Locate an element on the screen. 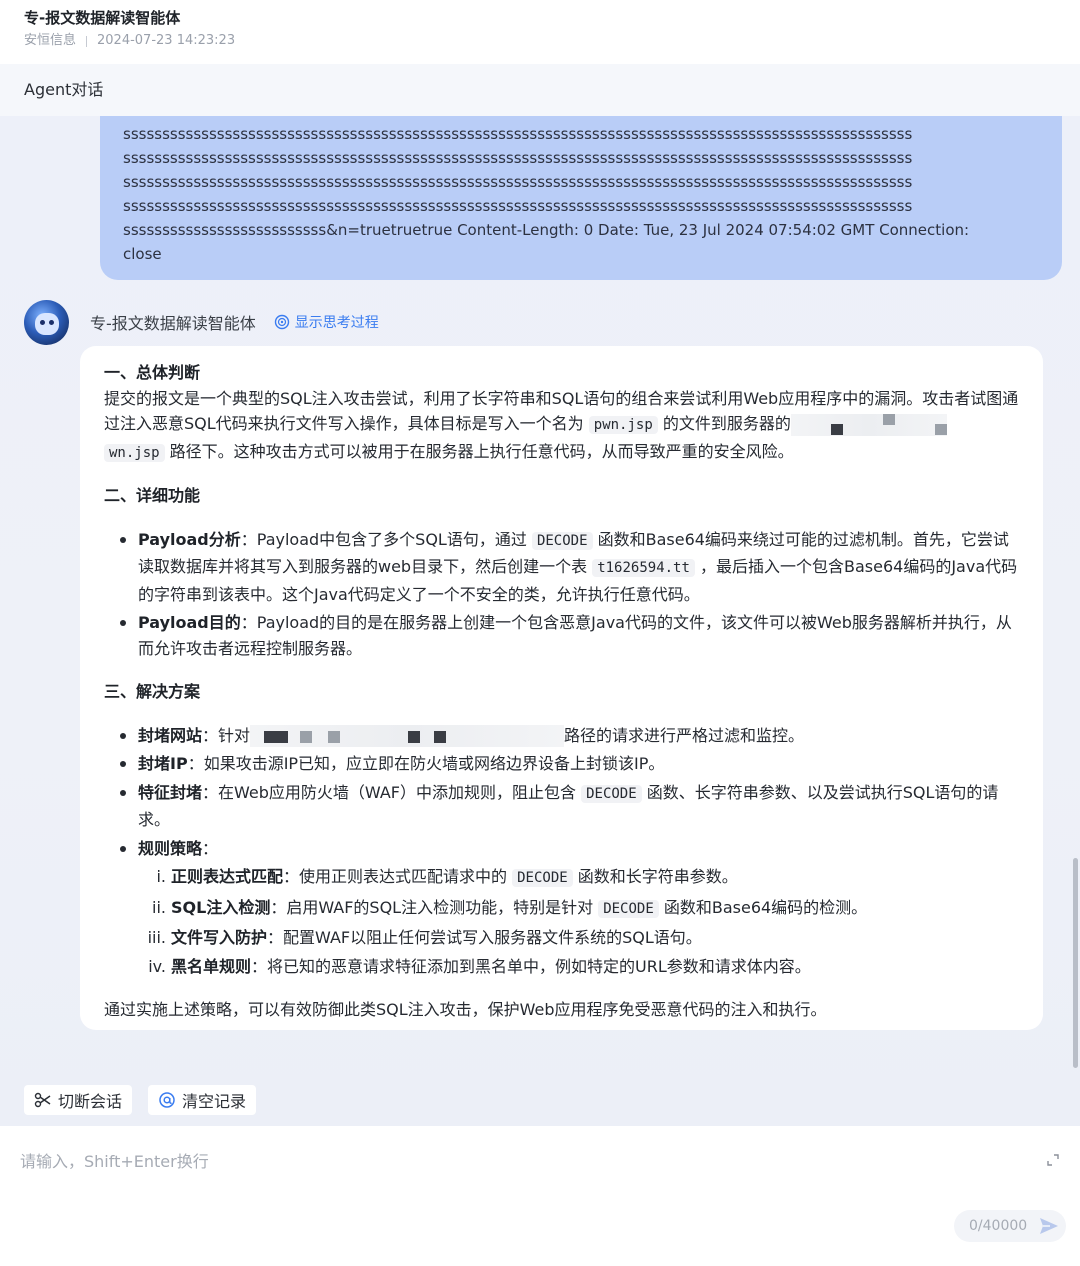 Image resolution: width=1080 pixels, height=1266 pixels. chat-scrollbar is located at coordinates (1075, 963).